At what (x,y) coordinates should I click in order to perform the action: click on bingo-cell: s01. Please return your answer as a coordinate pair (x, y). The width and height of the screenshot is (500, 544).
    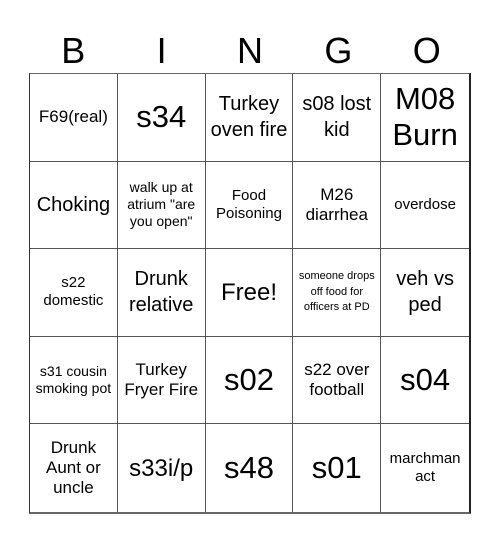
    Looking at the image, I should click on (337, 468).